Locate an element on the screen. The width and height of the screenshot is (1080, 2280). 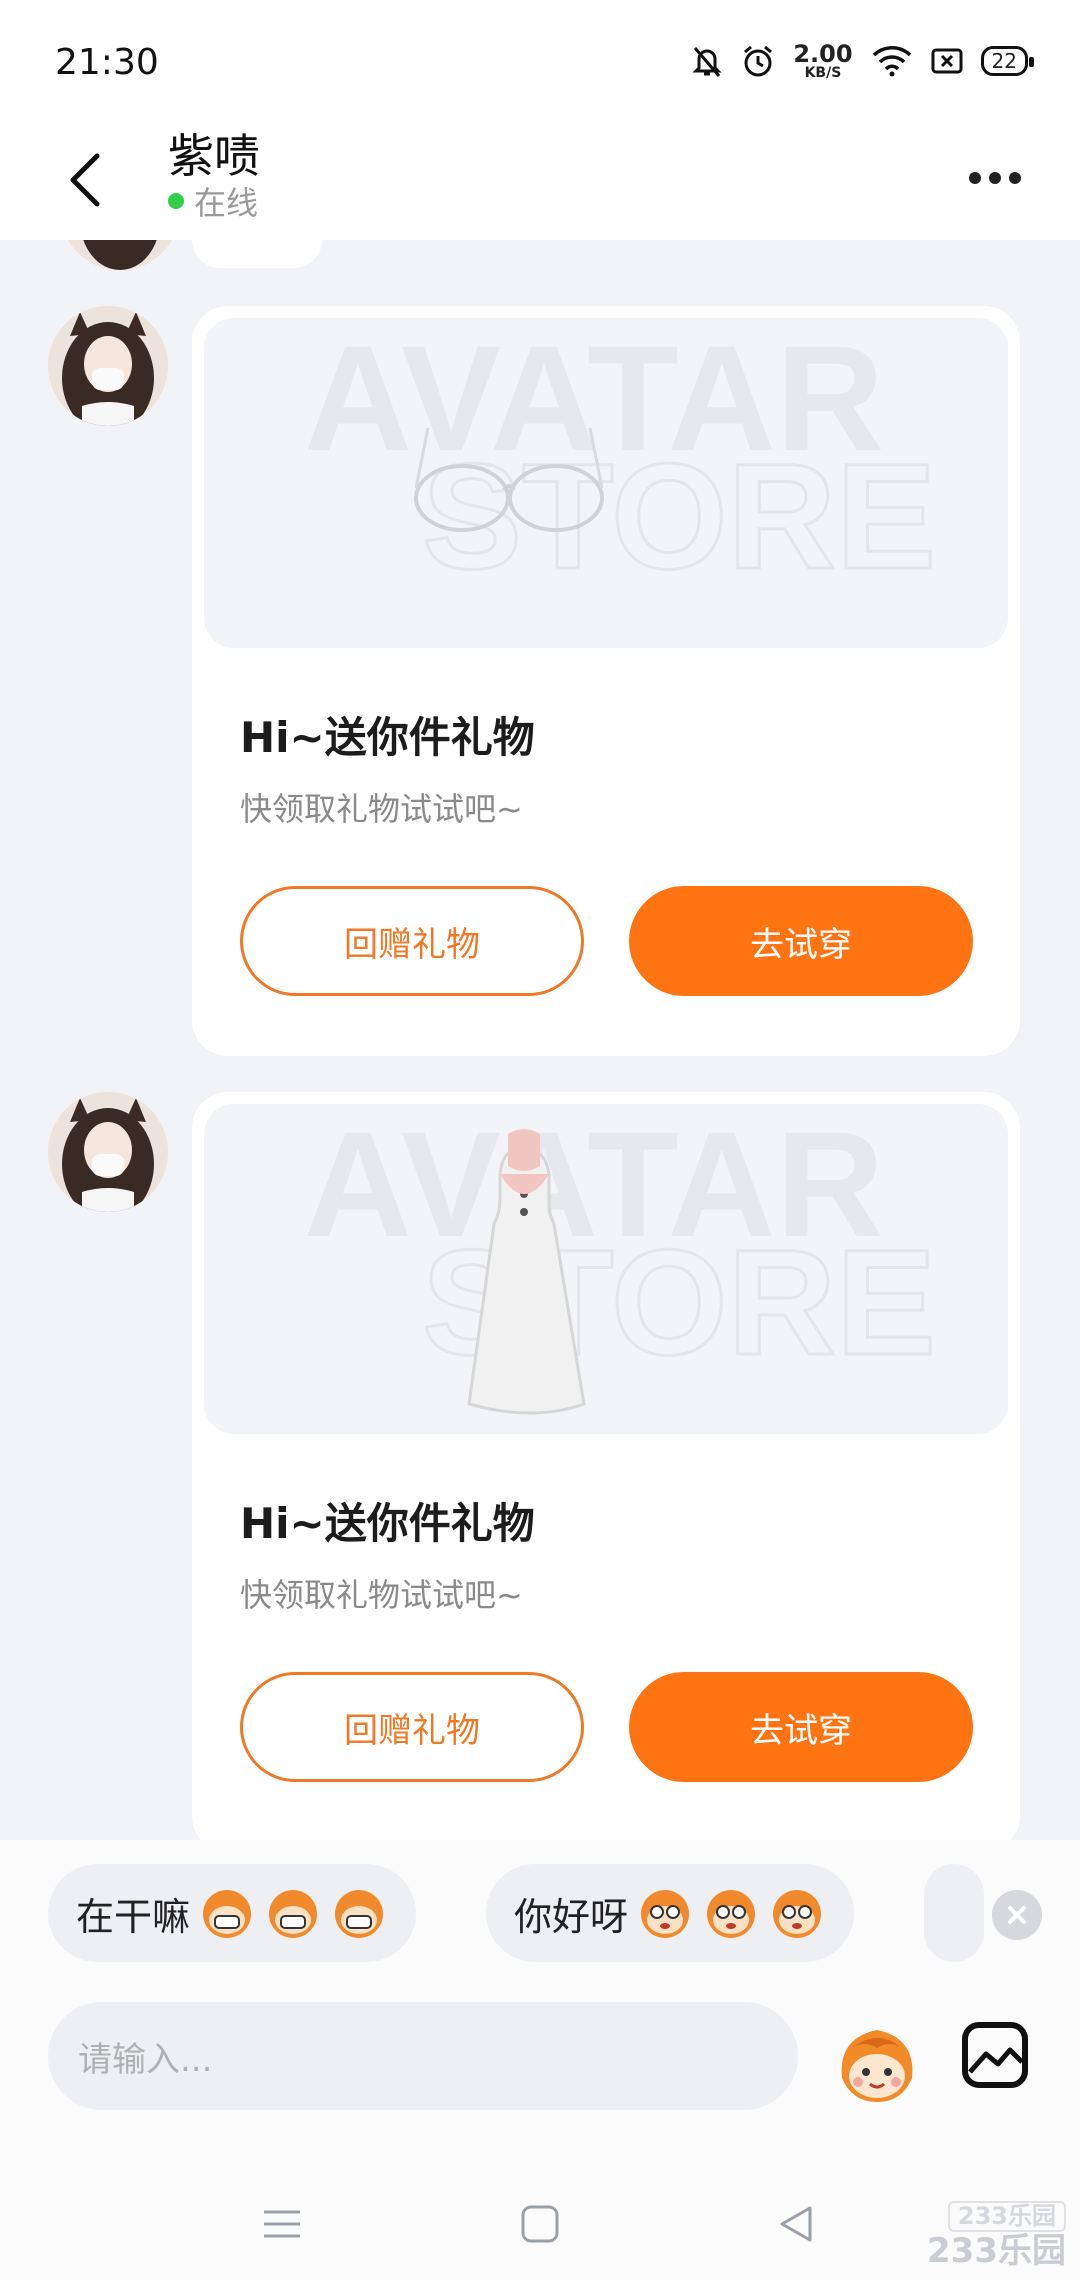
back-arrow-icon is located at coordinates (85, 180).